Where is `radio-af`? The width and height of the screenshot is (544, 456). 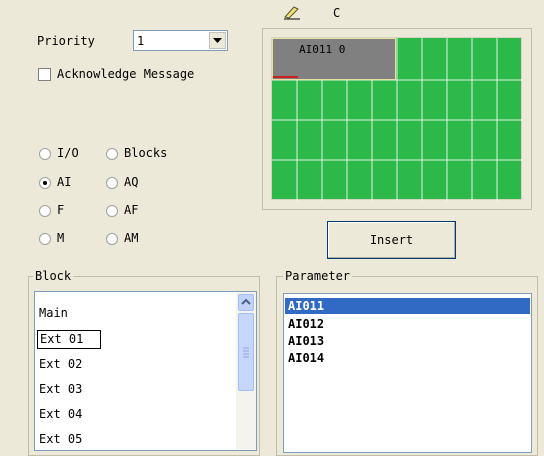 radio-af is located at coordinates (112, 211).